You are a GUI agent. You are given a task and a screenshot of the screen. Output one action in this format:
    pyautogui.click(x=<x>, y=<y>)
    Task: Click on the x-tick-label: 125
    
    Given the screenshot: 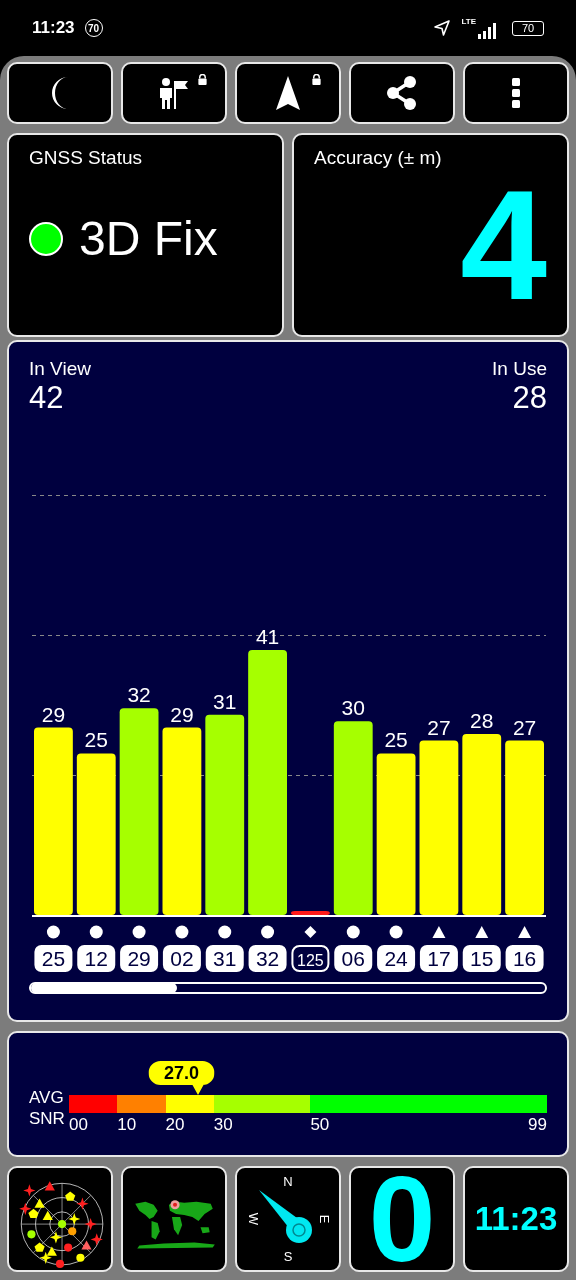 What is the action you would take?
    pyautogui.click(x=310, y=960)
    